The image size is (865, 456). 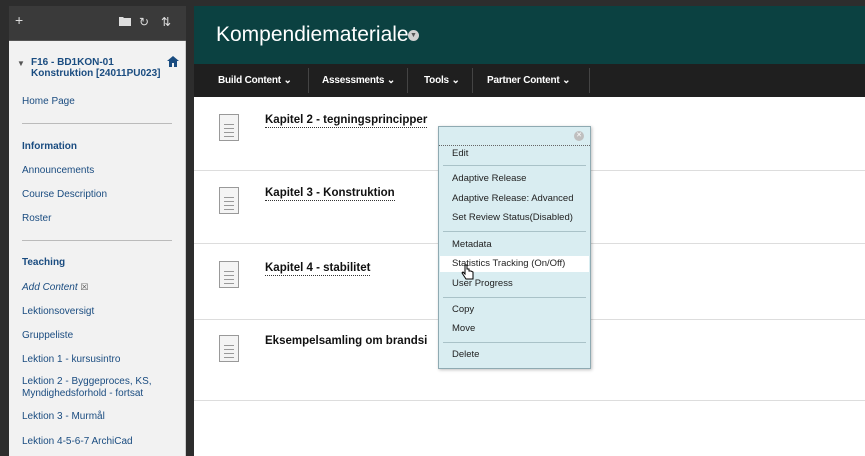 I want to click on sidebar-item-lektion-1: Lektion 1 - kursusintro, so click(x=97, y=360).